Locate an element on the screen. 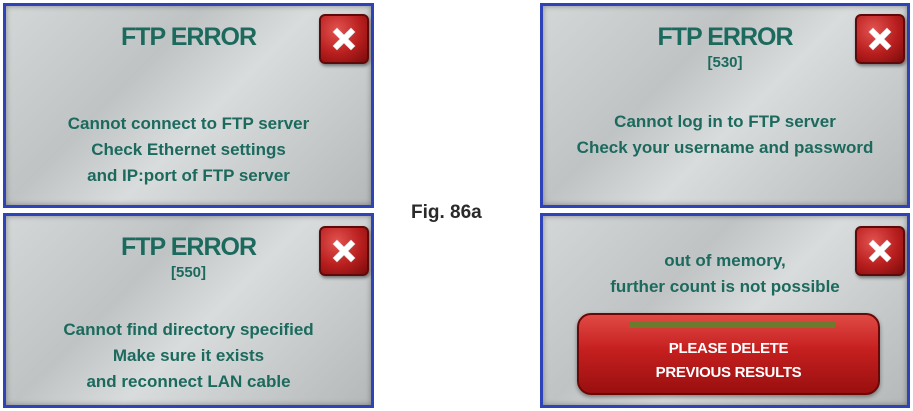 The width and height of the screenshot is (913, 411). message-line: Make sure it exists is located at coordinates (188, 355).